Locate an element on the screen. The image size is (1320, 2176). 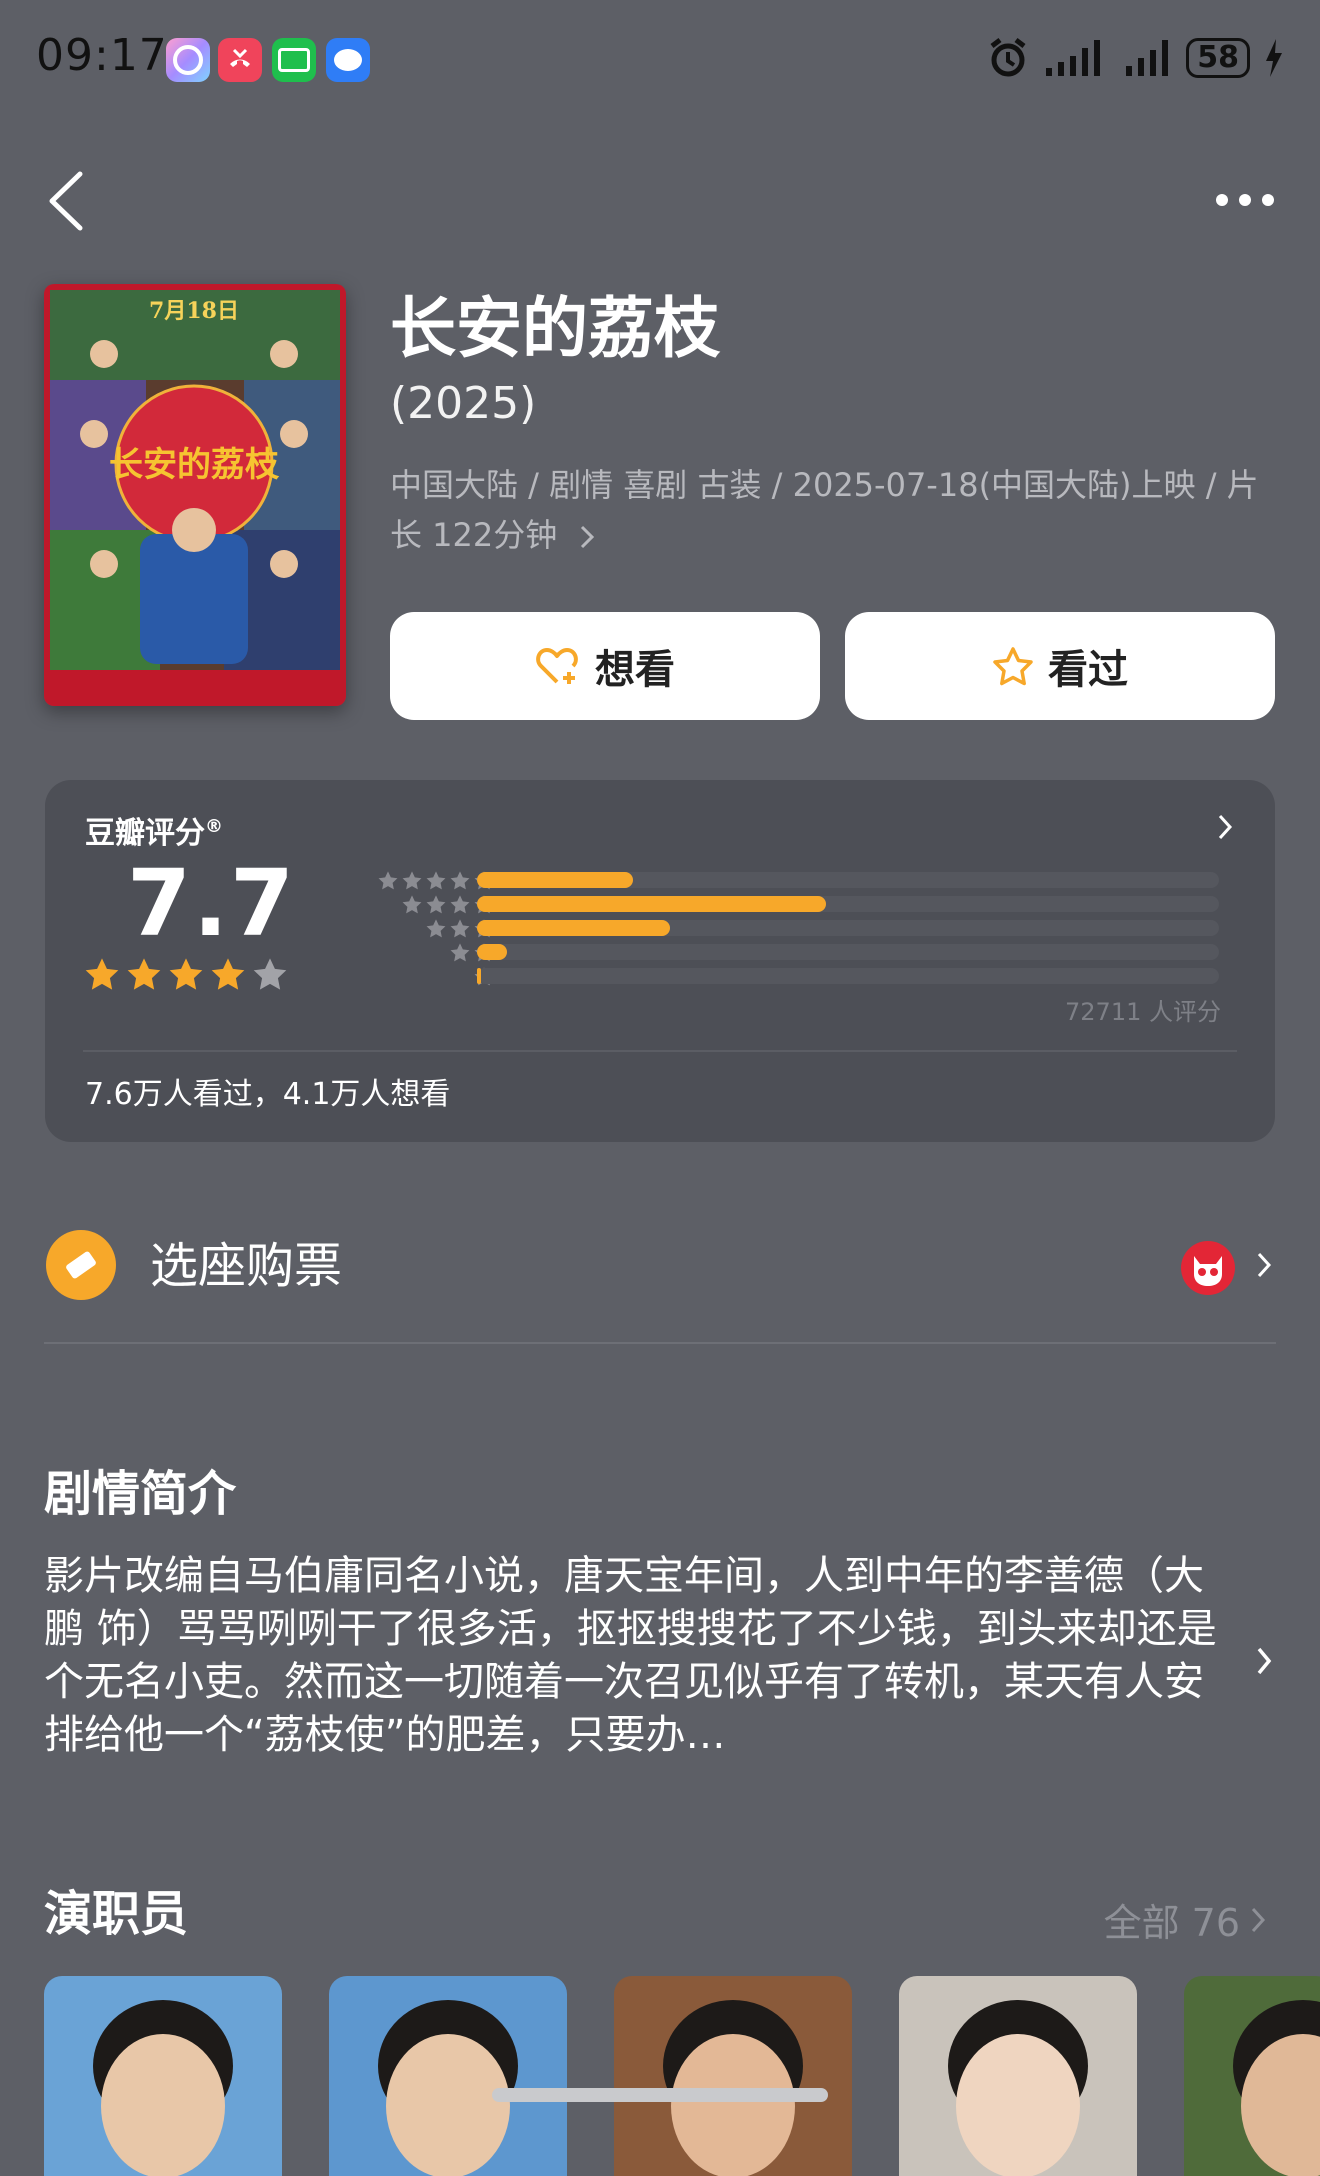
rating-label: 豆瓣评分® is located at coordinates (154, 830).